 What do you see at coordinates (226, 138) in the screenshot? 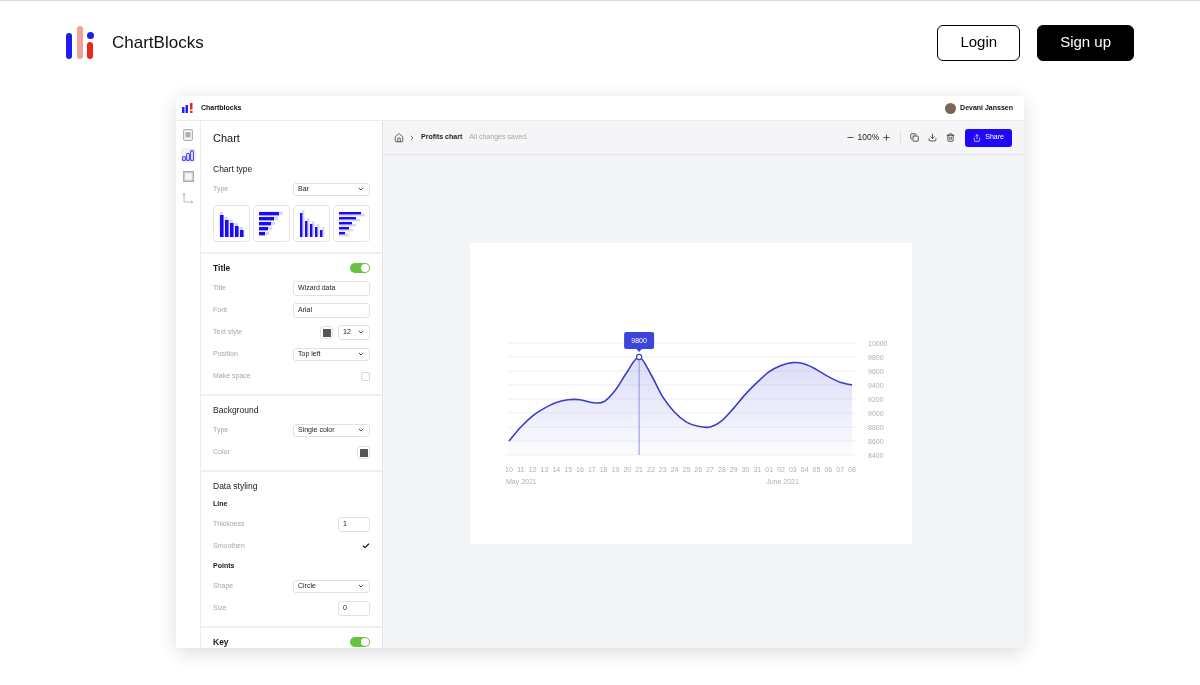
I see `panel-title: Chart` at bounding box center [226, 138].